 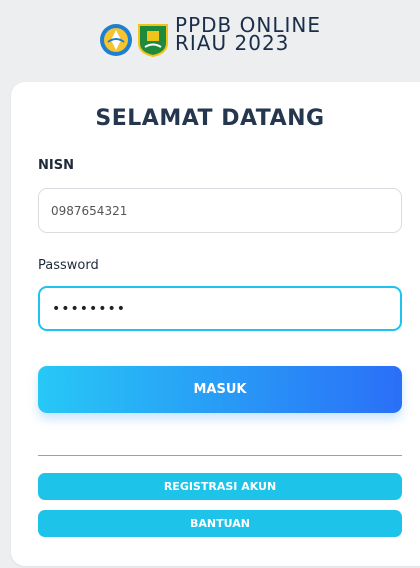 What do you see at coordinates (232, 43) in the screenshot?
I see `brand-line-2: RIAU 2023` at bounding box center [232, 43].